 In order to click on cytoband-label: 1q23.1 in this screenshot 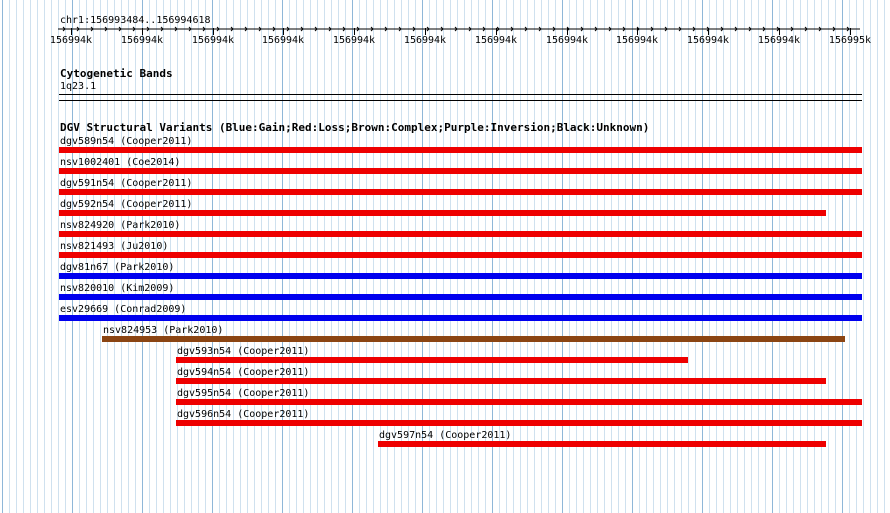, I will do `click(78, 87)`.